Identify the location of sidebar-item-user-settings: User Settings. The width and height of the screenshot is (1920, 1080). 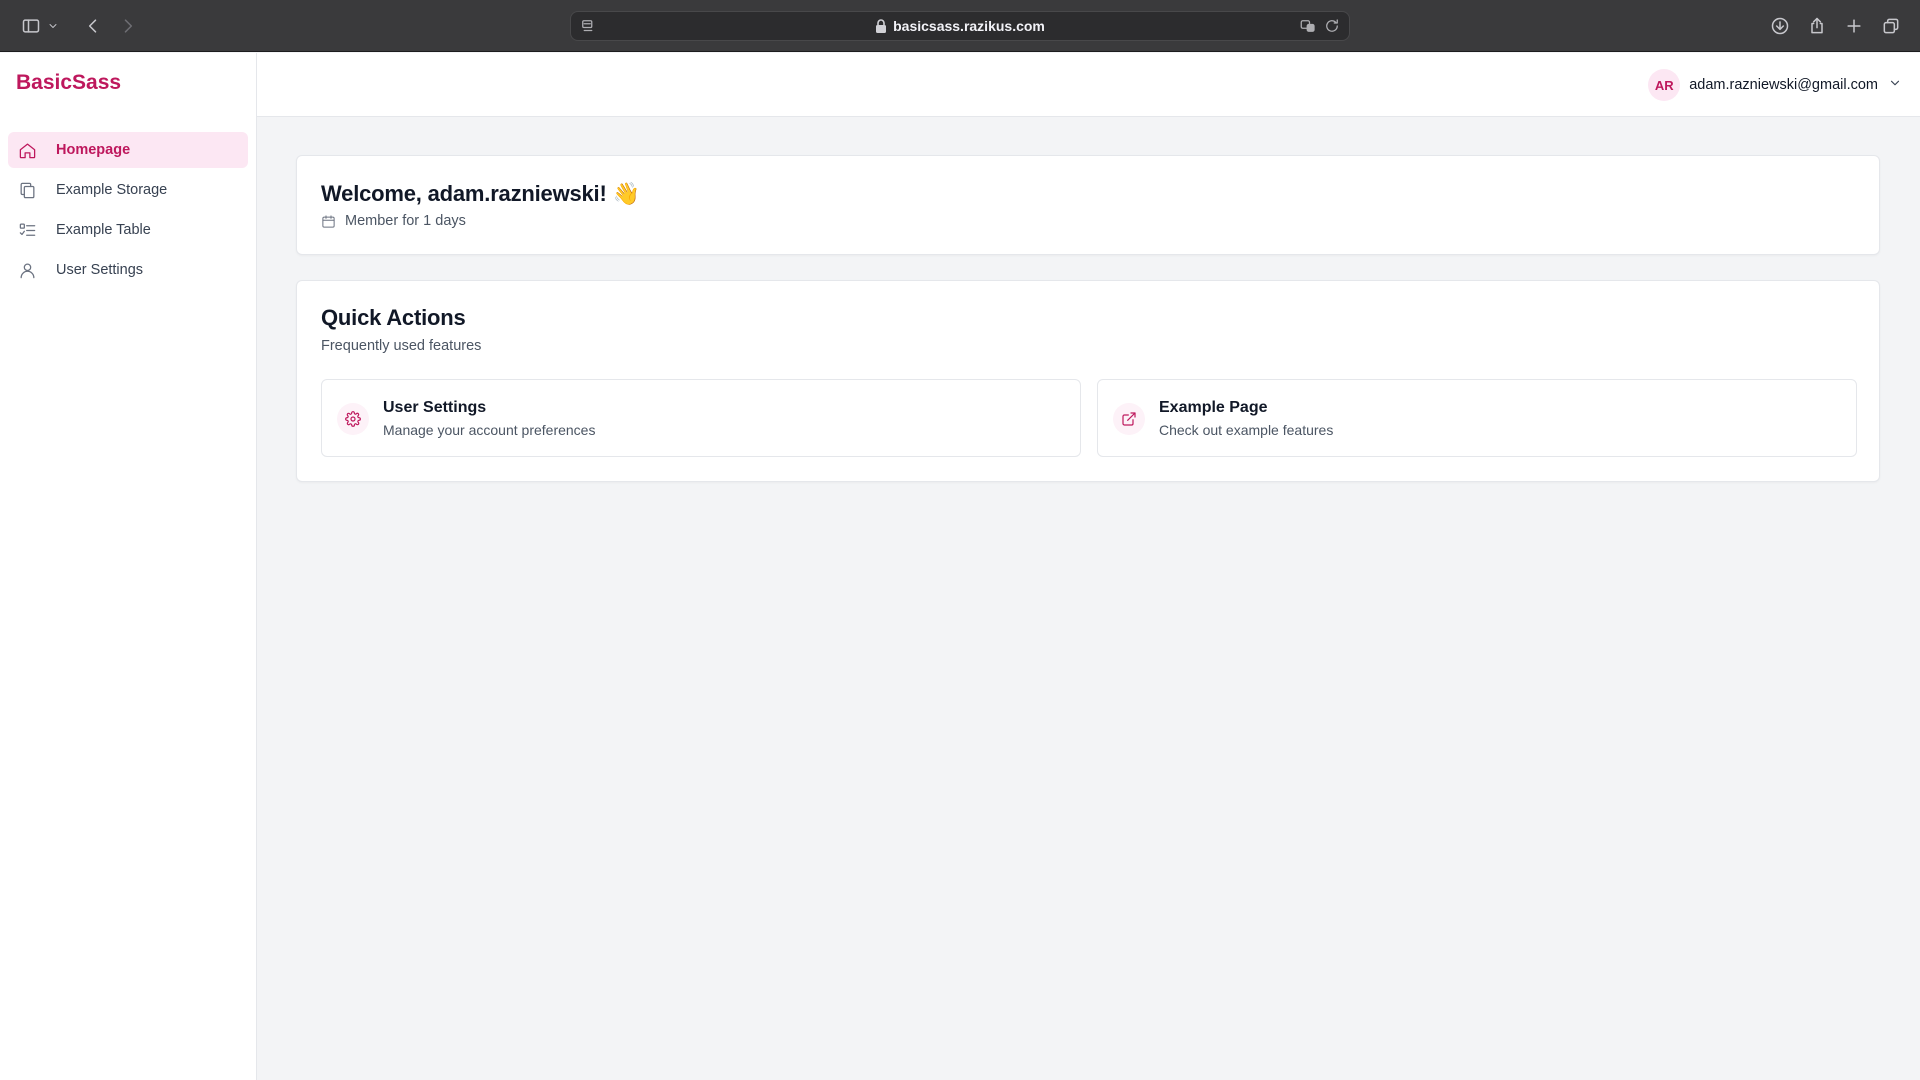
(128, 270).